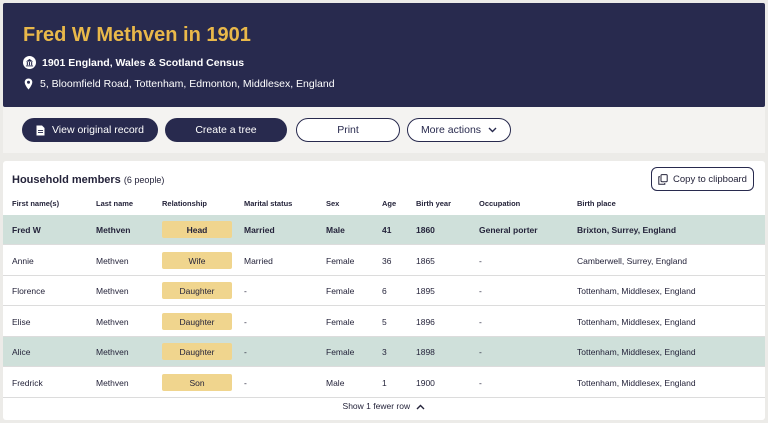  What do you see at coordinates (389, 203) in the screenshot?
I see `column-header: Age` at bounding box center [389, 203].